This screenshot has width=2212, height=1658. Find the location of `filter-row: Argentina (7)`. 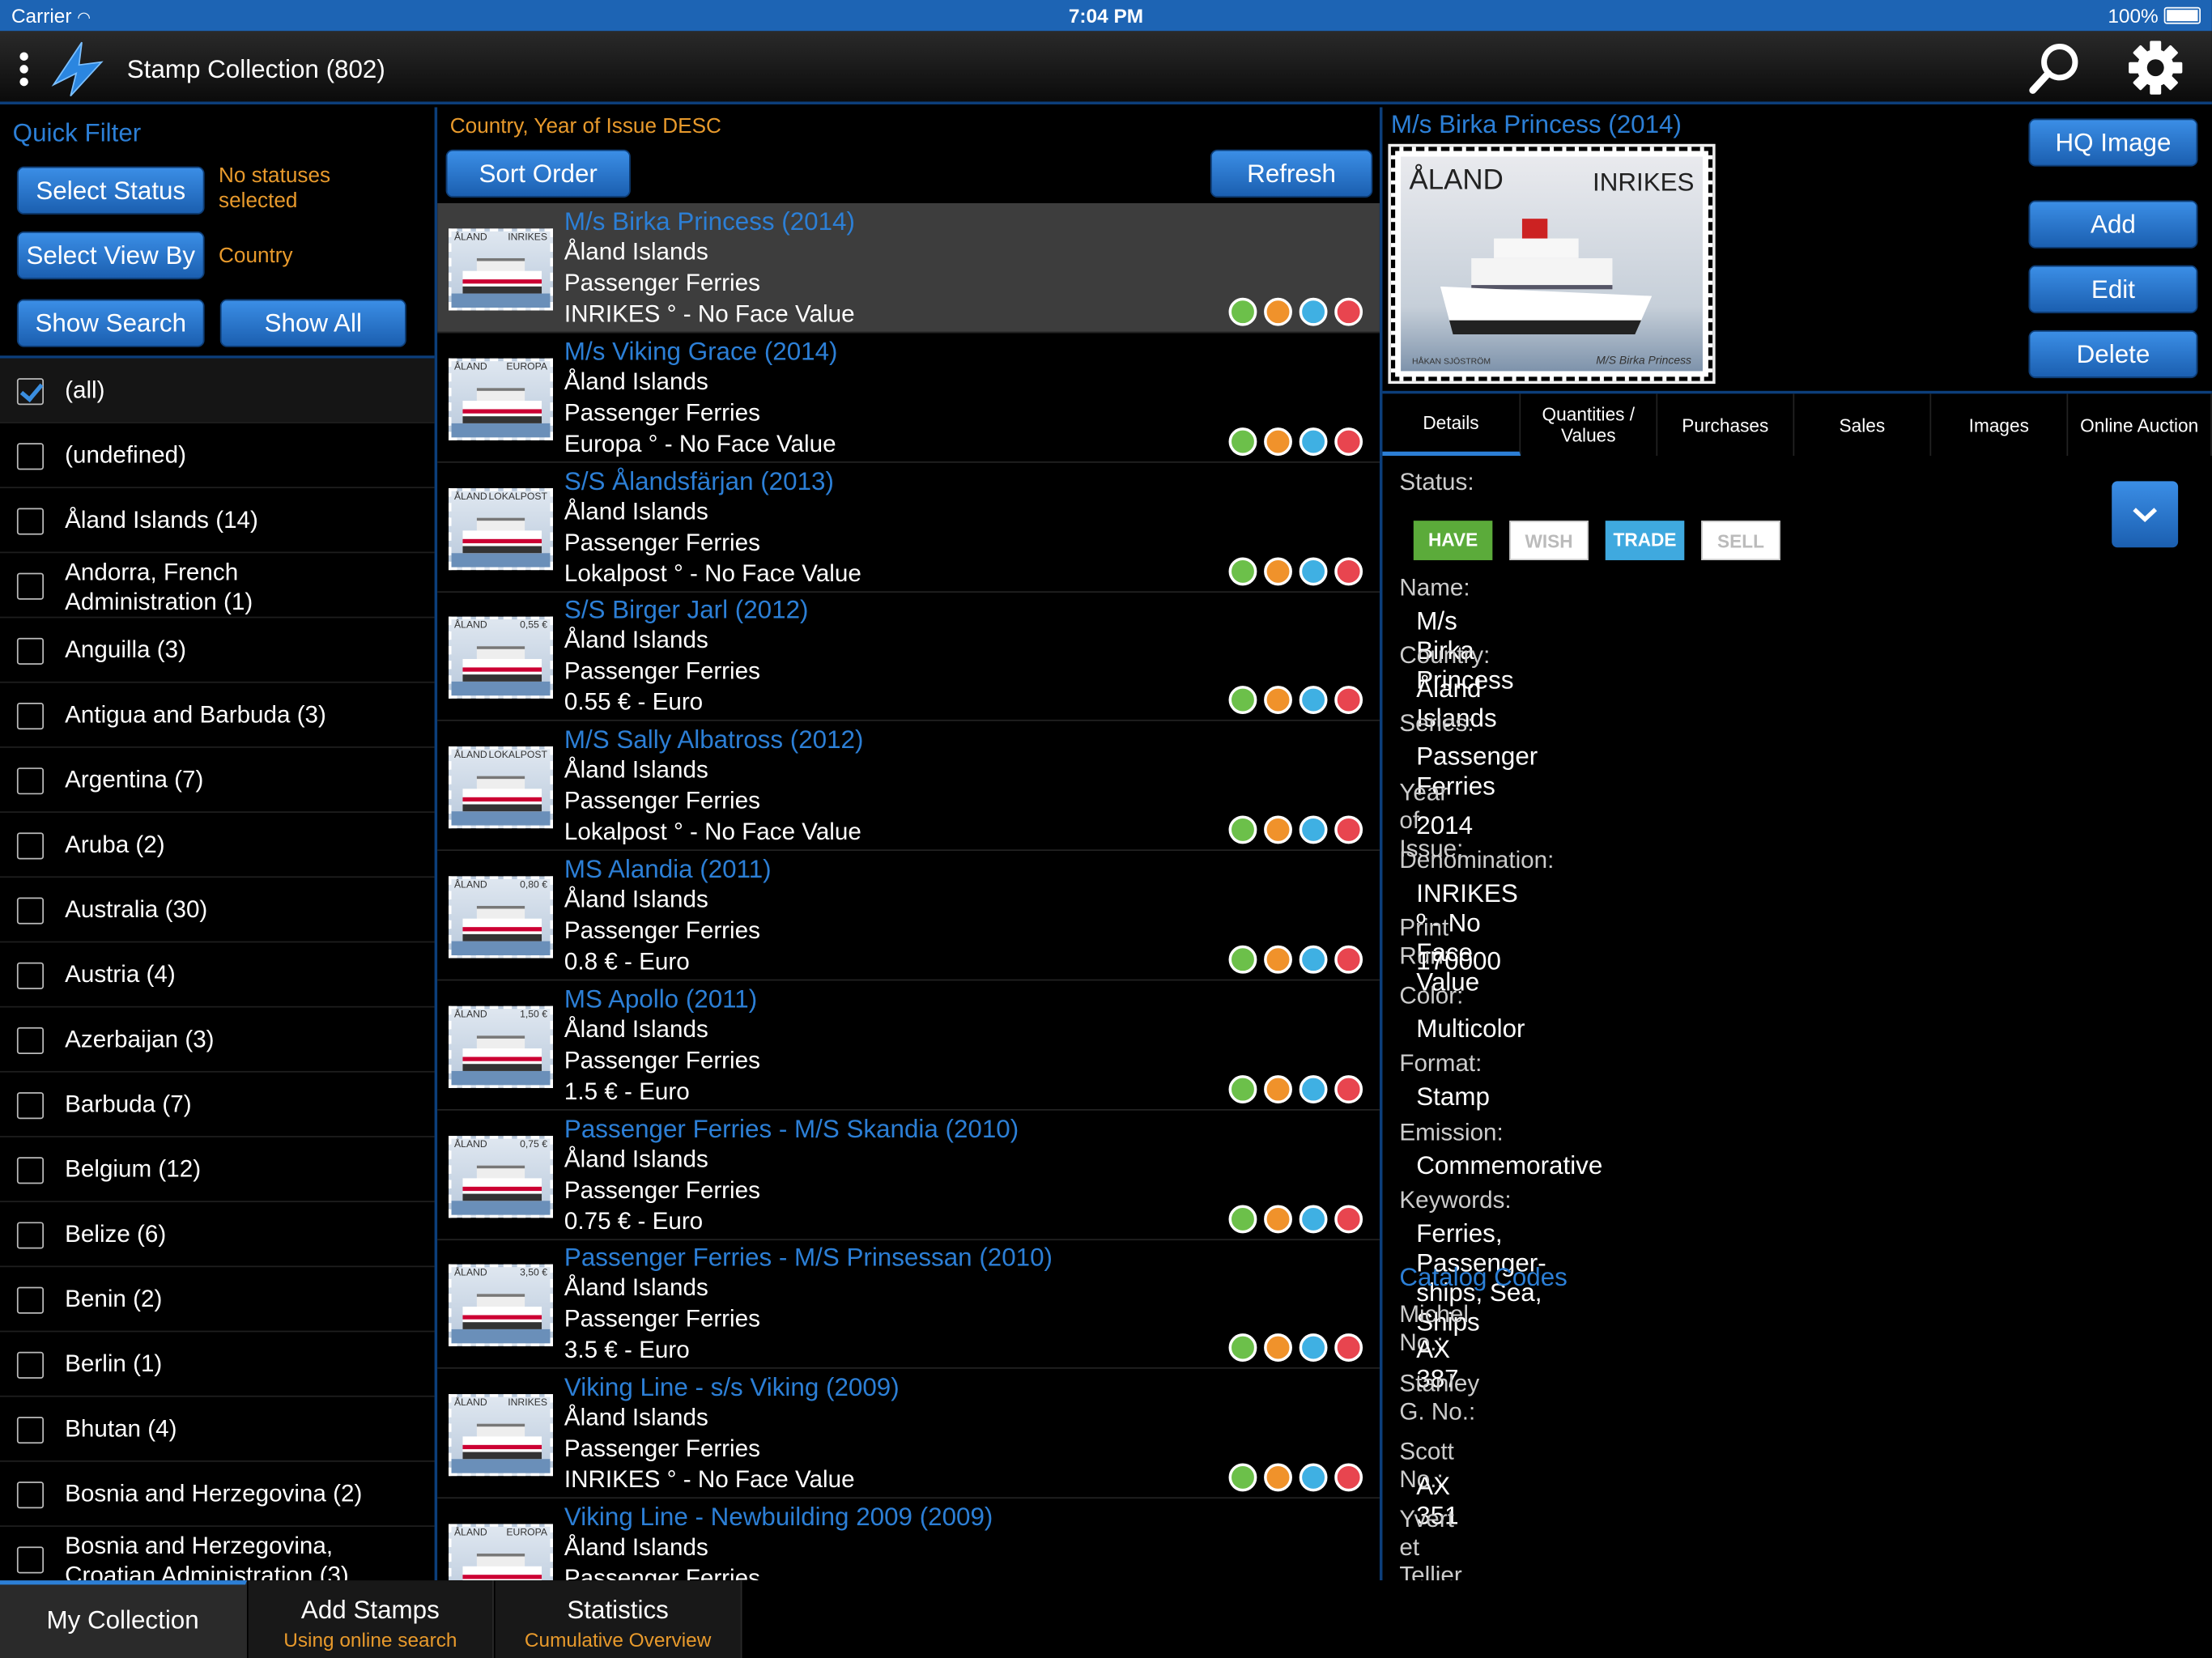

filter-row: Argentina (7) is located at coordinates (217, 780).